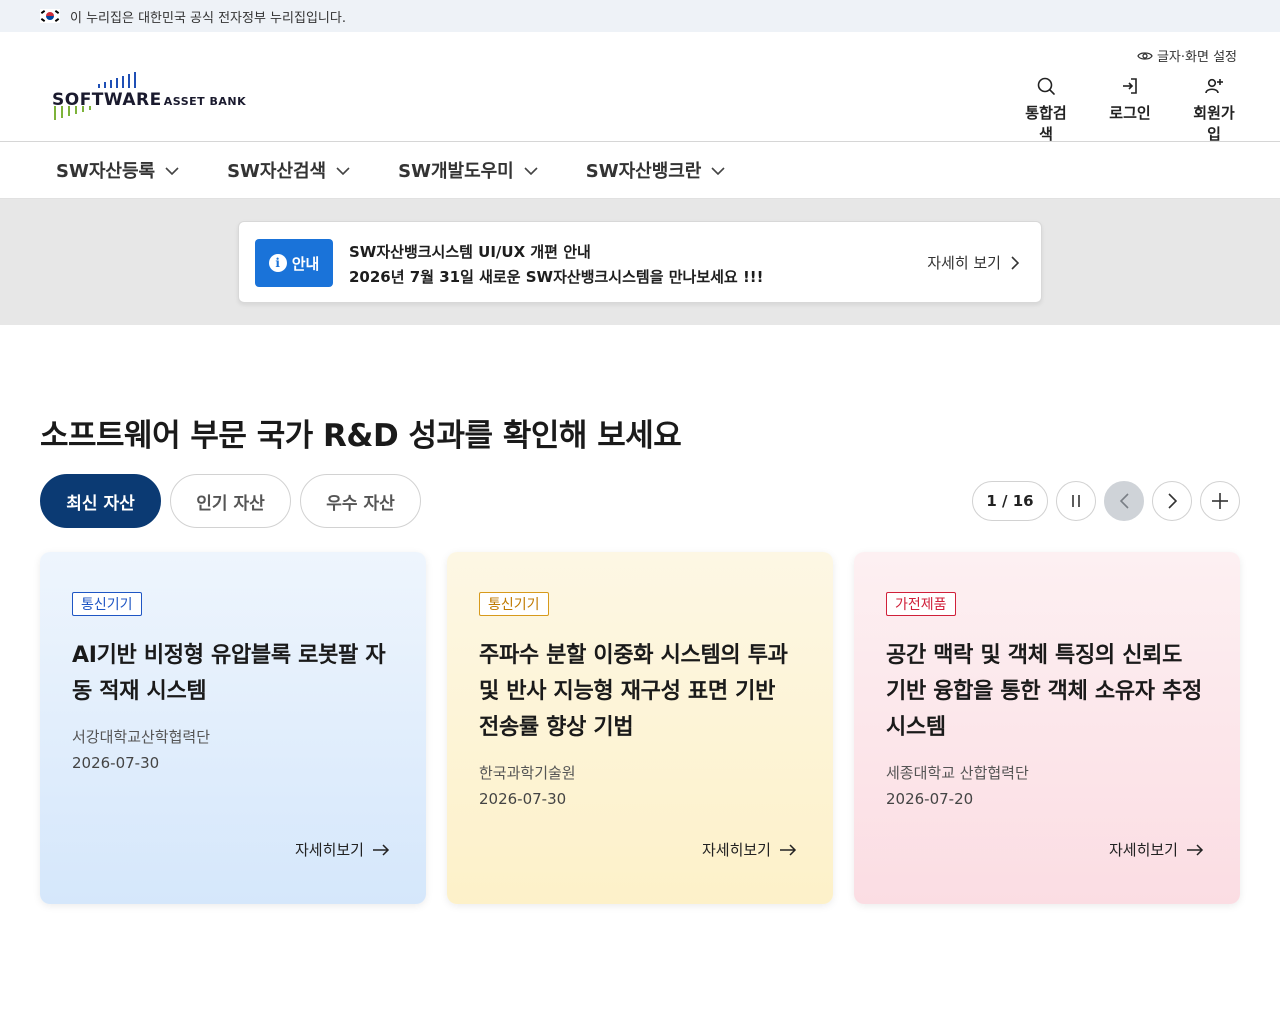  What do you see at coordinates (921, 604) in the screenshot?
I see `category-chip: 가전제품` at bounding box center [921, 604].